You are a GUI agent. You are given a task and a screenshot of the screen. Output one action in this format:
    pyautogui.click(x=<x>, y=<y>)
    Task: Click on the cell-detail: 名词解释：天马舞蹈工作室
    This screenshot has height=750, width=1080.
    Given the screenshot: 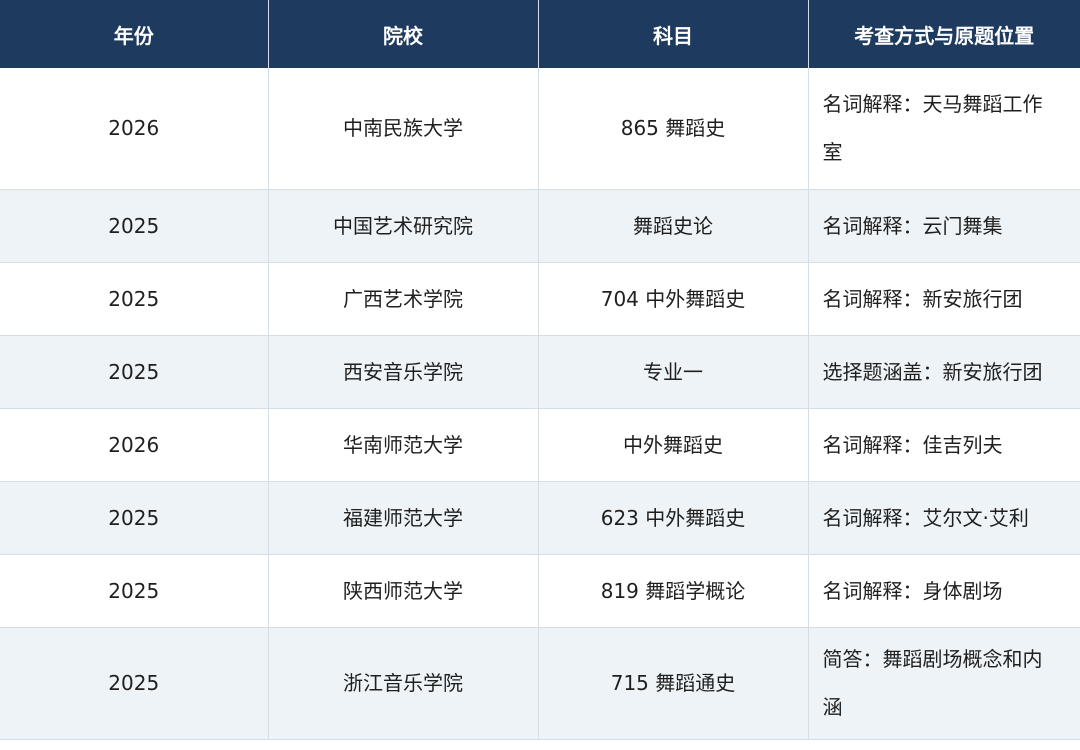 What is the action you would take?
    pyautogui.click(x=944, y=129)
    